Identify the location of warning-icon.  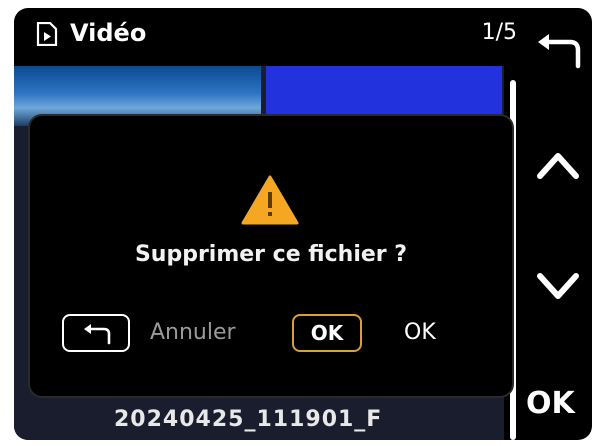
(270, 200).